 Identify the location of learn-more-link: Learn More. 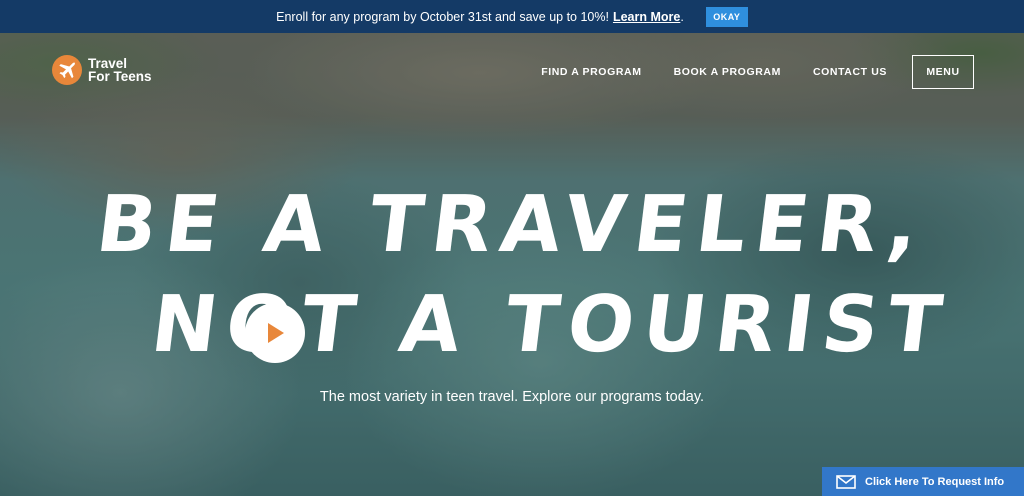
(646, 17).